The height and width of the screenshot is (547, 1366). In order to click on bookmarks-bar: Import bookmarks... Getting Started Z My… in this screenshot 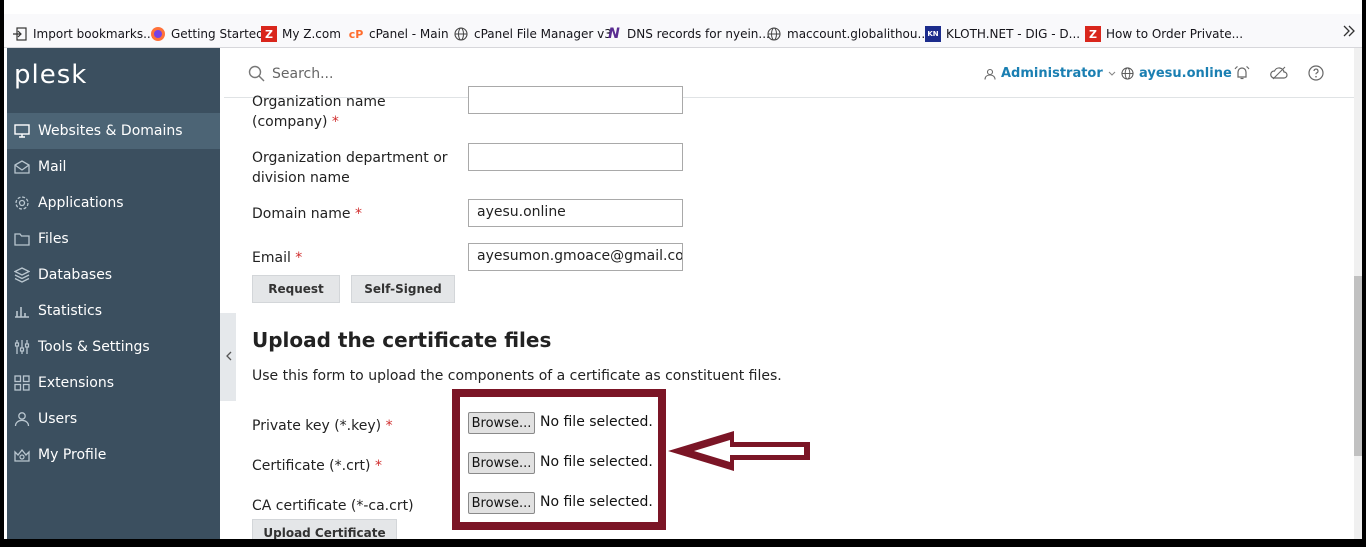, I will do `click(683, 24)`.